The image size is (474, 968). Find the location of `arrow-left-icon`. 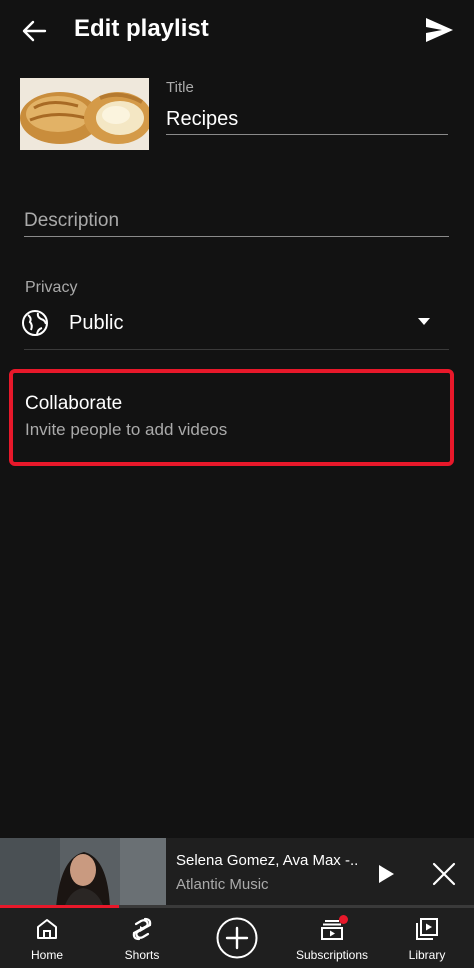

arrow-left-icon is located at coordinates (34, 31).